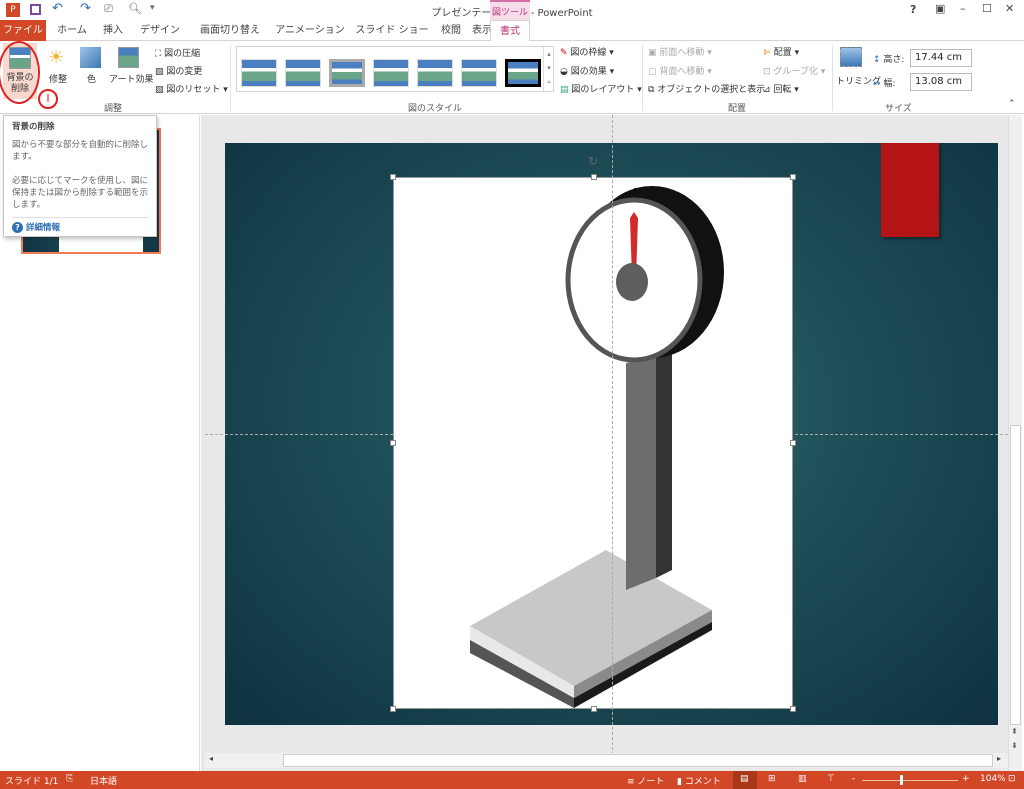 The height and width of the screenshot is (789, 1024). I want to click on vertical-guide, so click(612, 435).